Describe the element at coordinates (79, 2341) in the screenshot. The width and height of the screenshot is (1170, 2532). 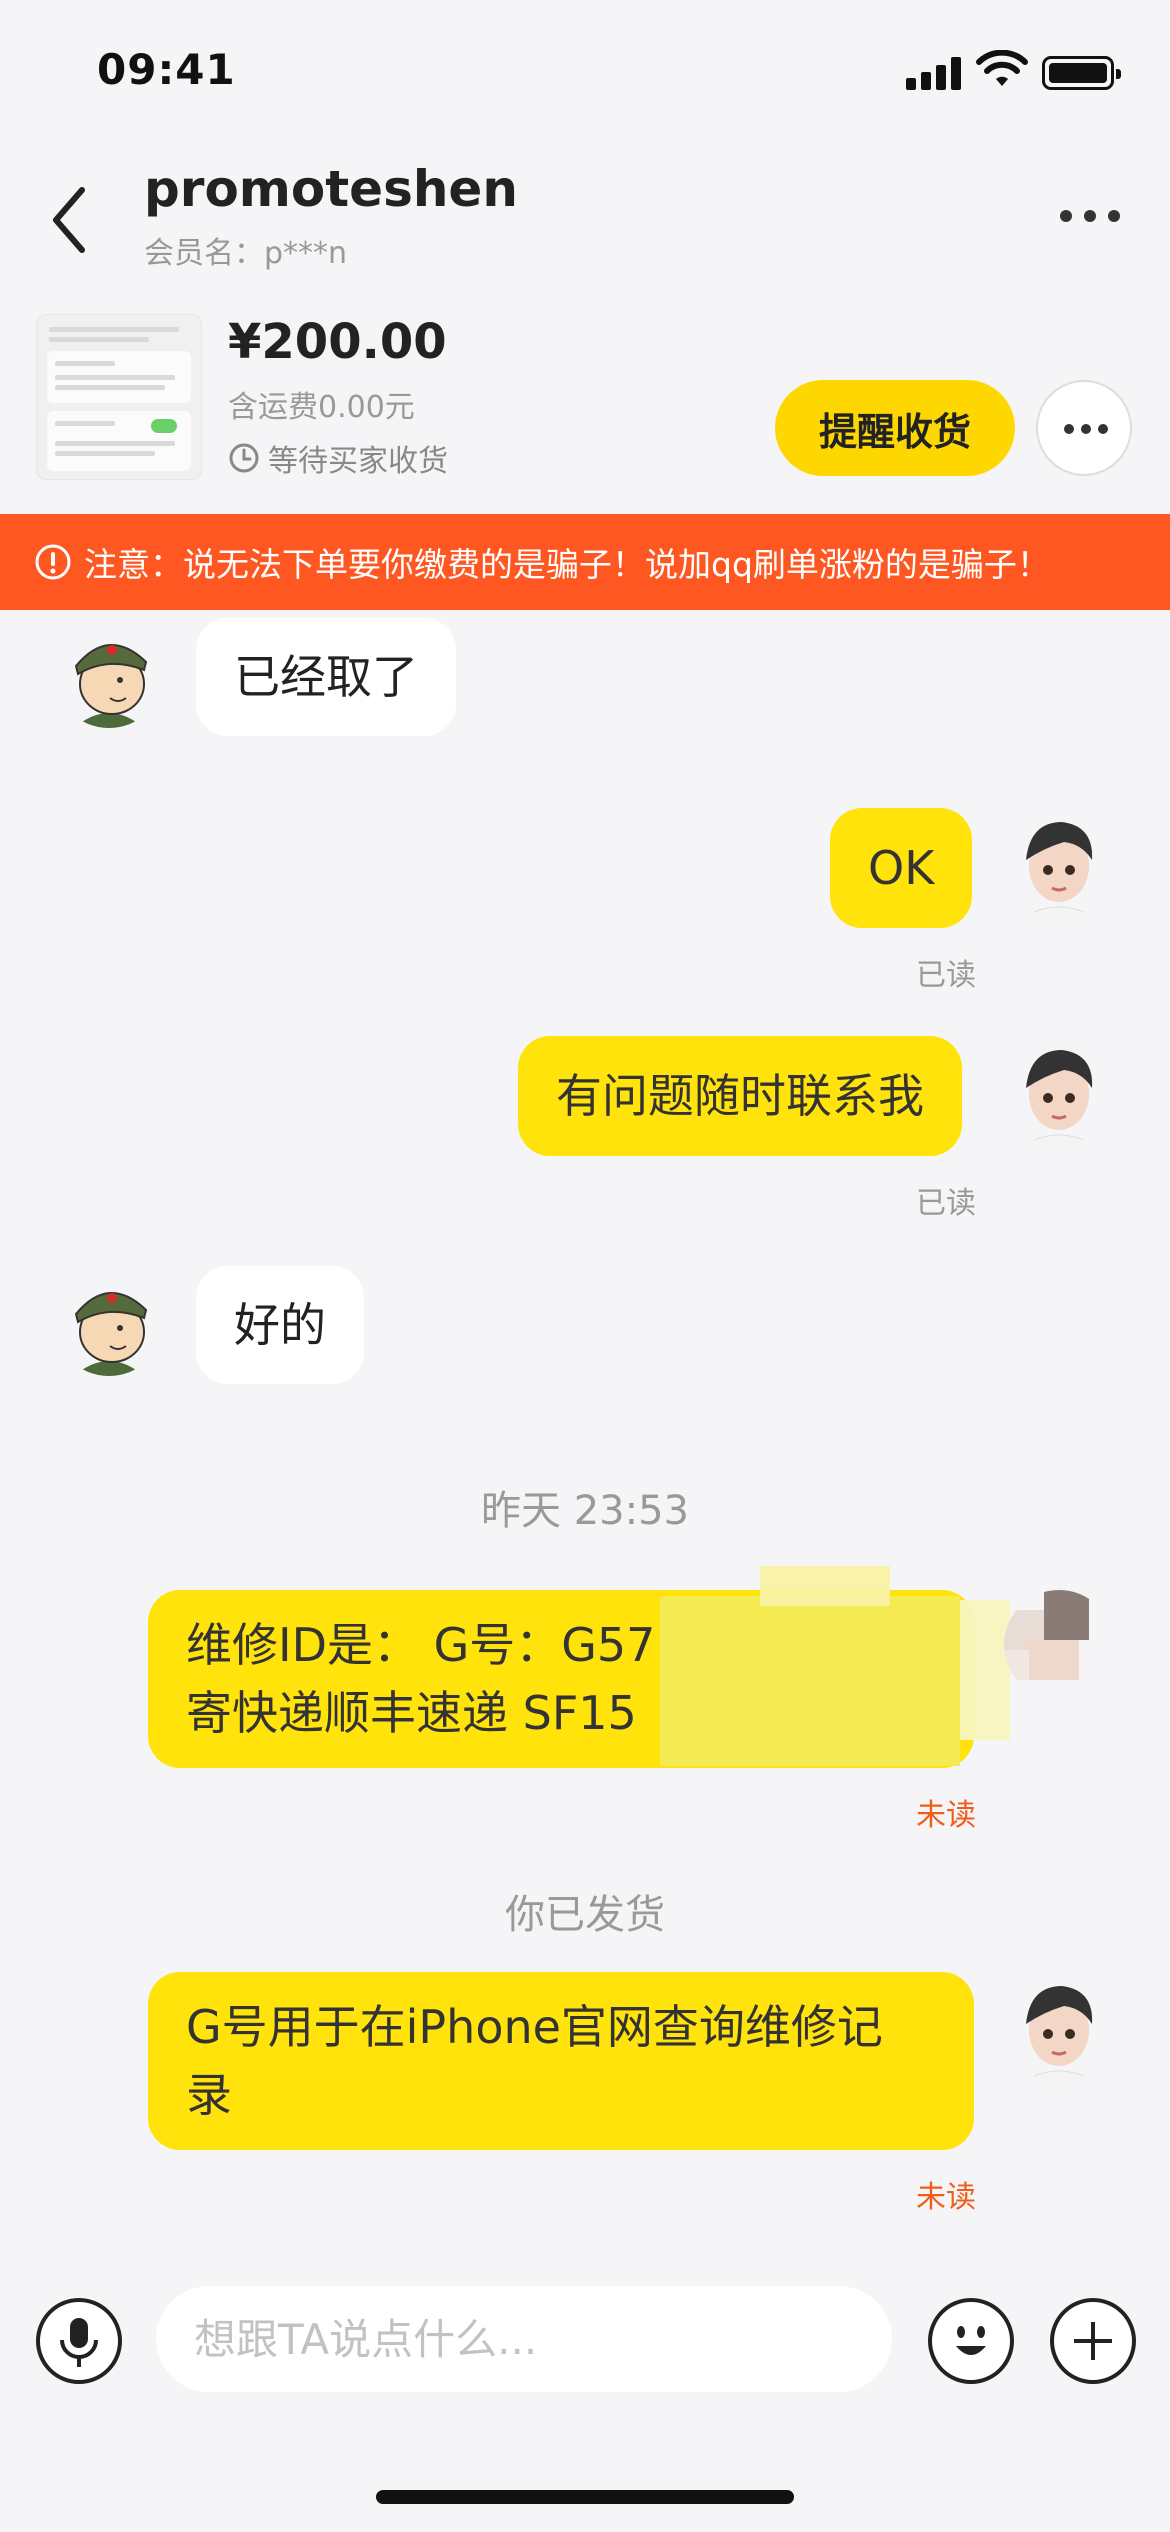
I see `microphone-icon` at that location.